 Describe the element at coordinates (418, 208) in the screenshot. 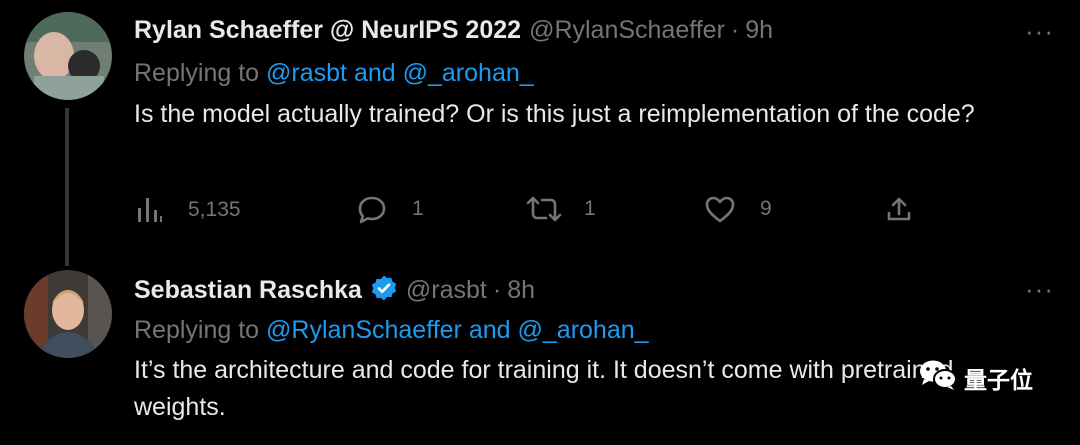

I see `reply-count: 1` at that location.